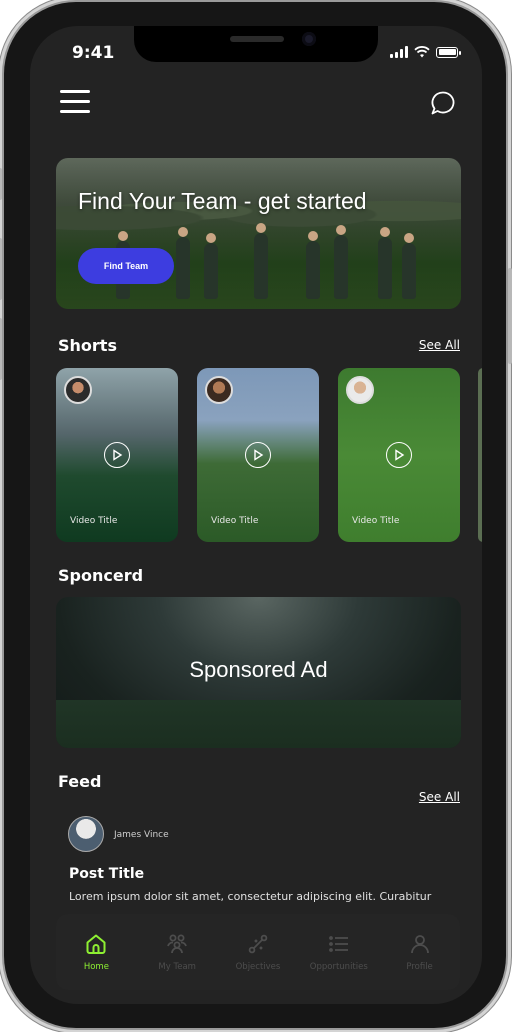 The image size is (512, 1032). I want to click on sponsored-ad-banner: Sponsored Ad, so click(258, 672).